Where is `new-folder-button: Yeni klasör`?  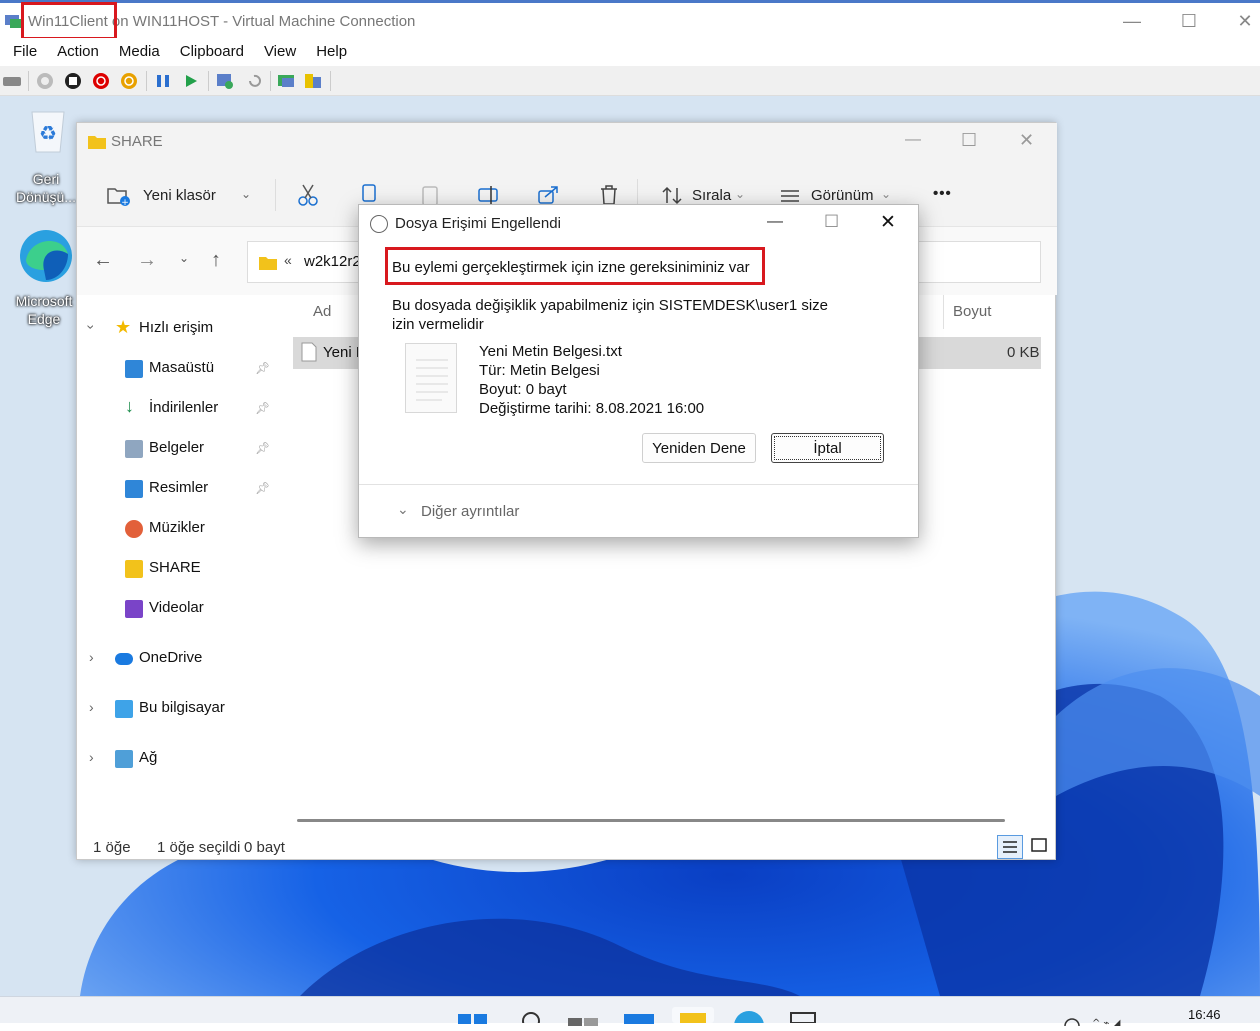 new-folder-button: Yeni klasör is located at coordinates (179, 195).